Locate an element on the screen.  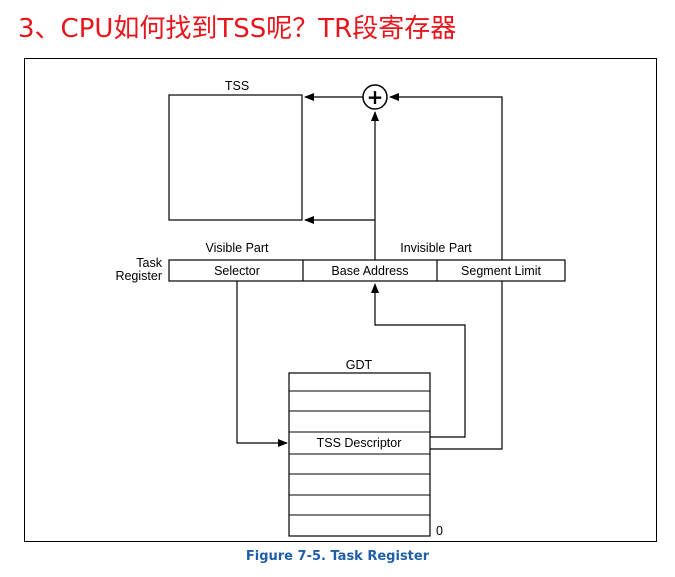
descriptor-to-limit-line is located at coordinates (466, 365).